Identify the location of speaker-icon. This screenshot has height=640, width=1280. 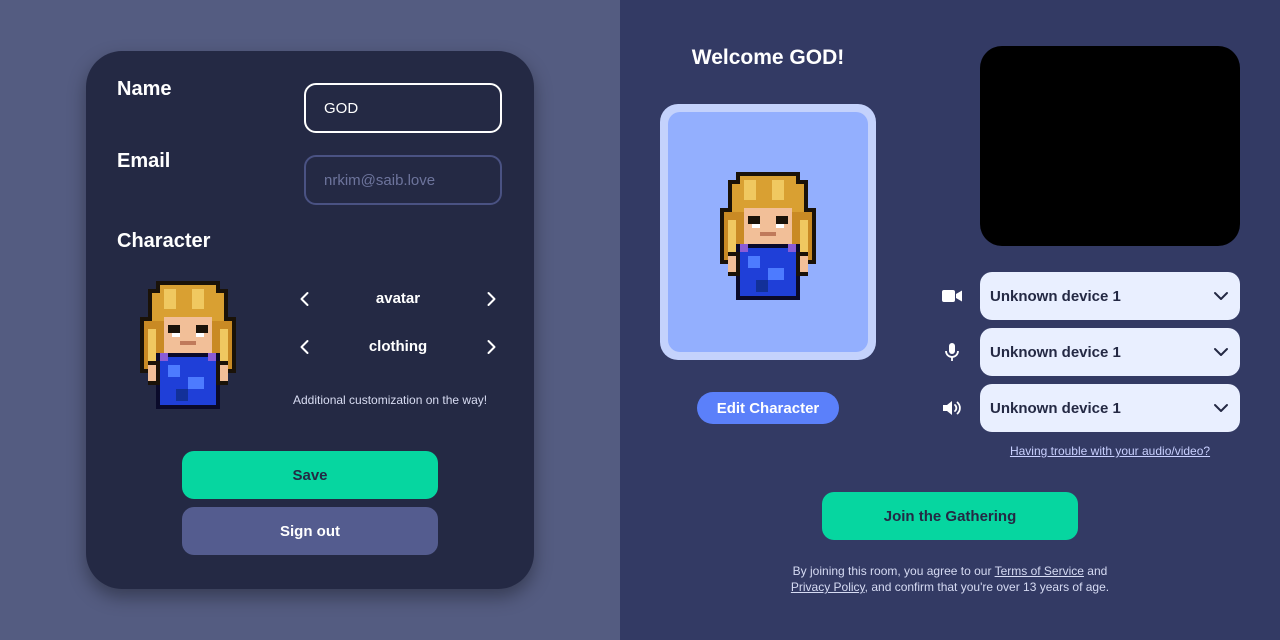
(952, 408).